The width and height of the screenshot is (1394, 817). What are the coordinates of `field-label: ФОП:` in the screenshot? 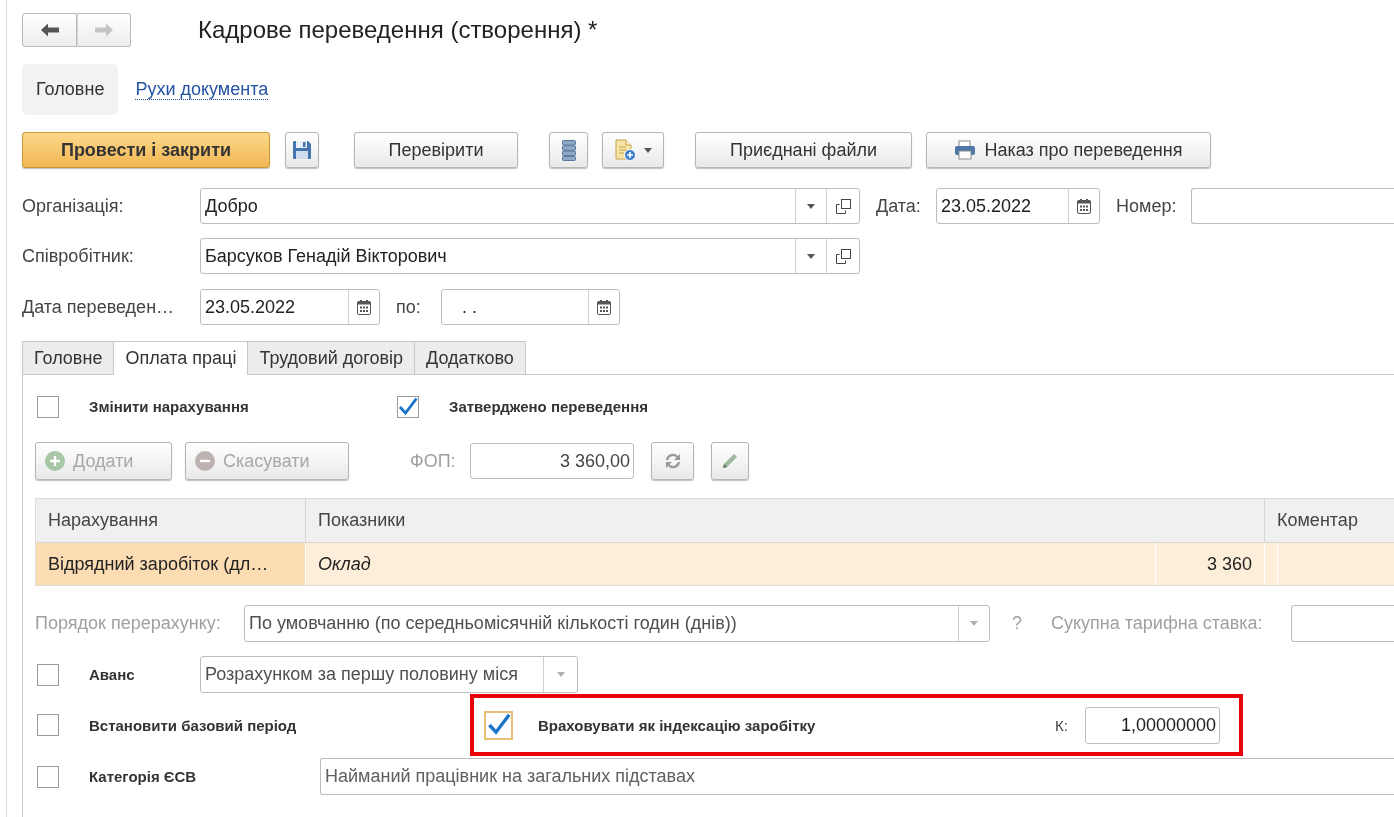 It's located at (433, 461).